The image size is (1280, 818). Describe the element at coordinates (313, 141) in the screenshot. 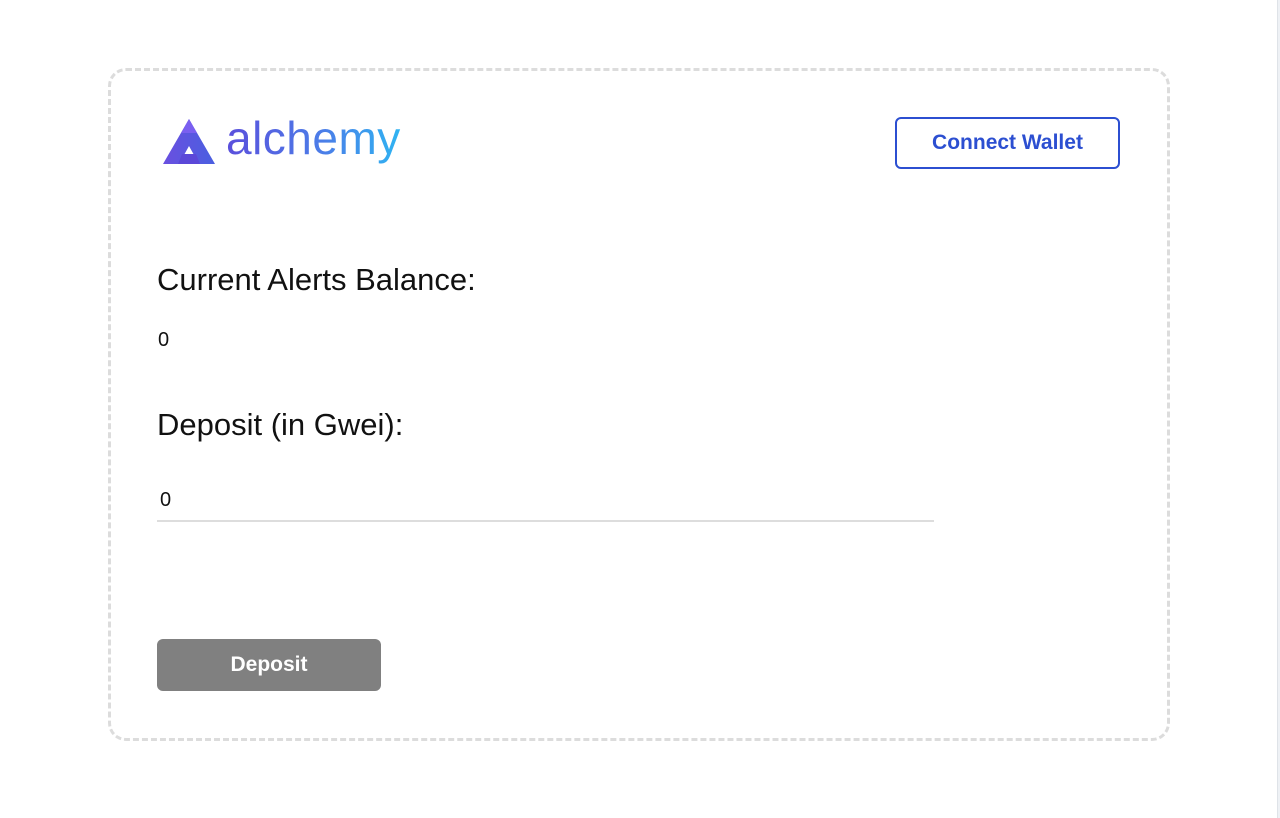

I see `brand-name: alchemy` at that location.